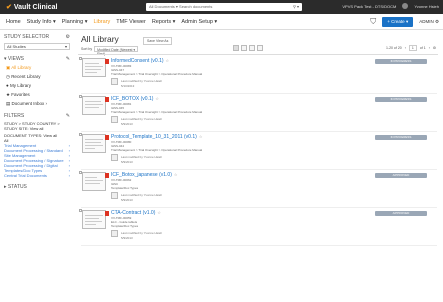 This screenshot has height=302, width=443. I want to click on detail-view-icon, so click(236, 48).